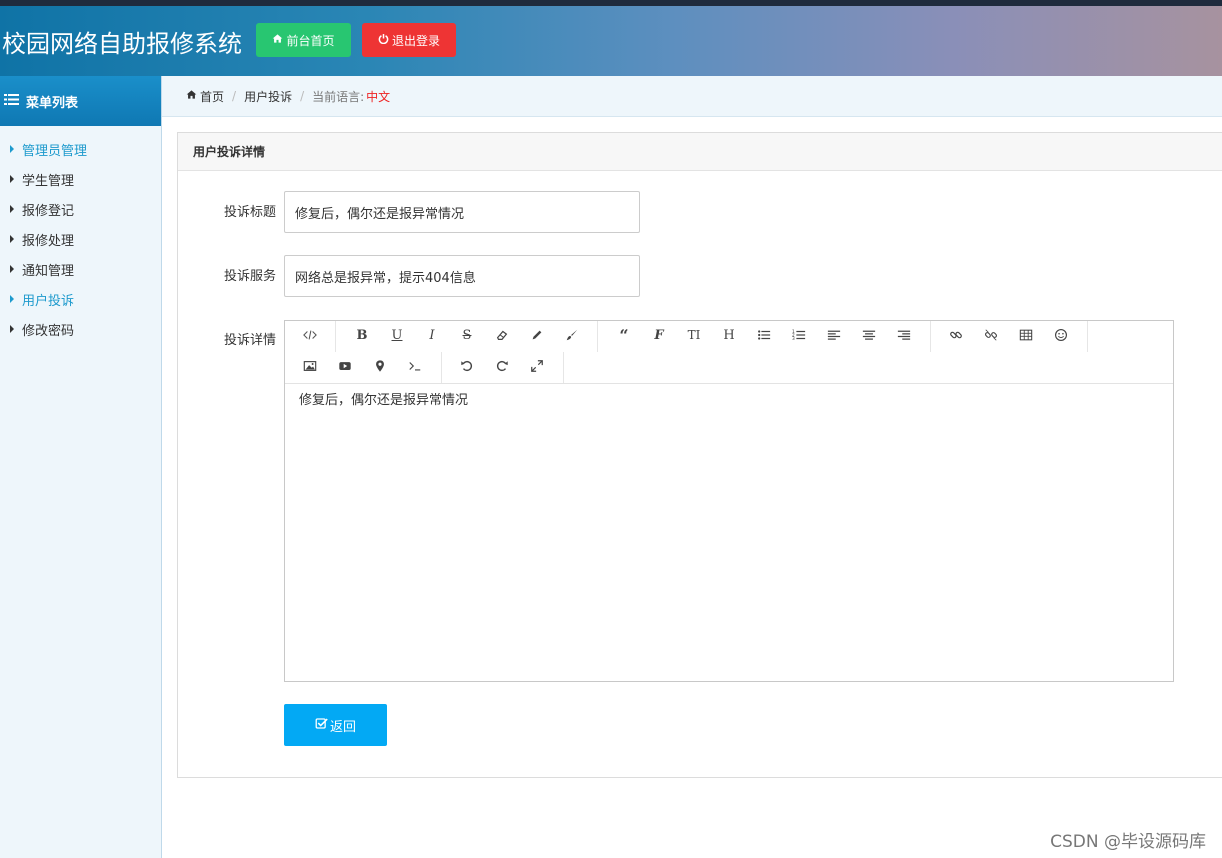 The image size is (1222, 858). What do you see at coordinates (904, 335) in the screenshot?
I see `align-right-icon` at bounding box center [904, 335].